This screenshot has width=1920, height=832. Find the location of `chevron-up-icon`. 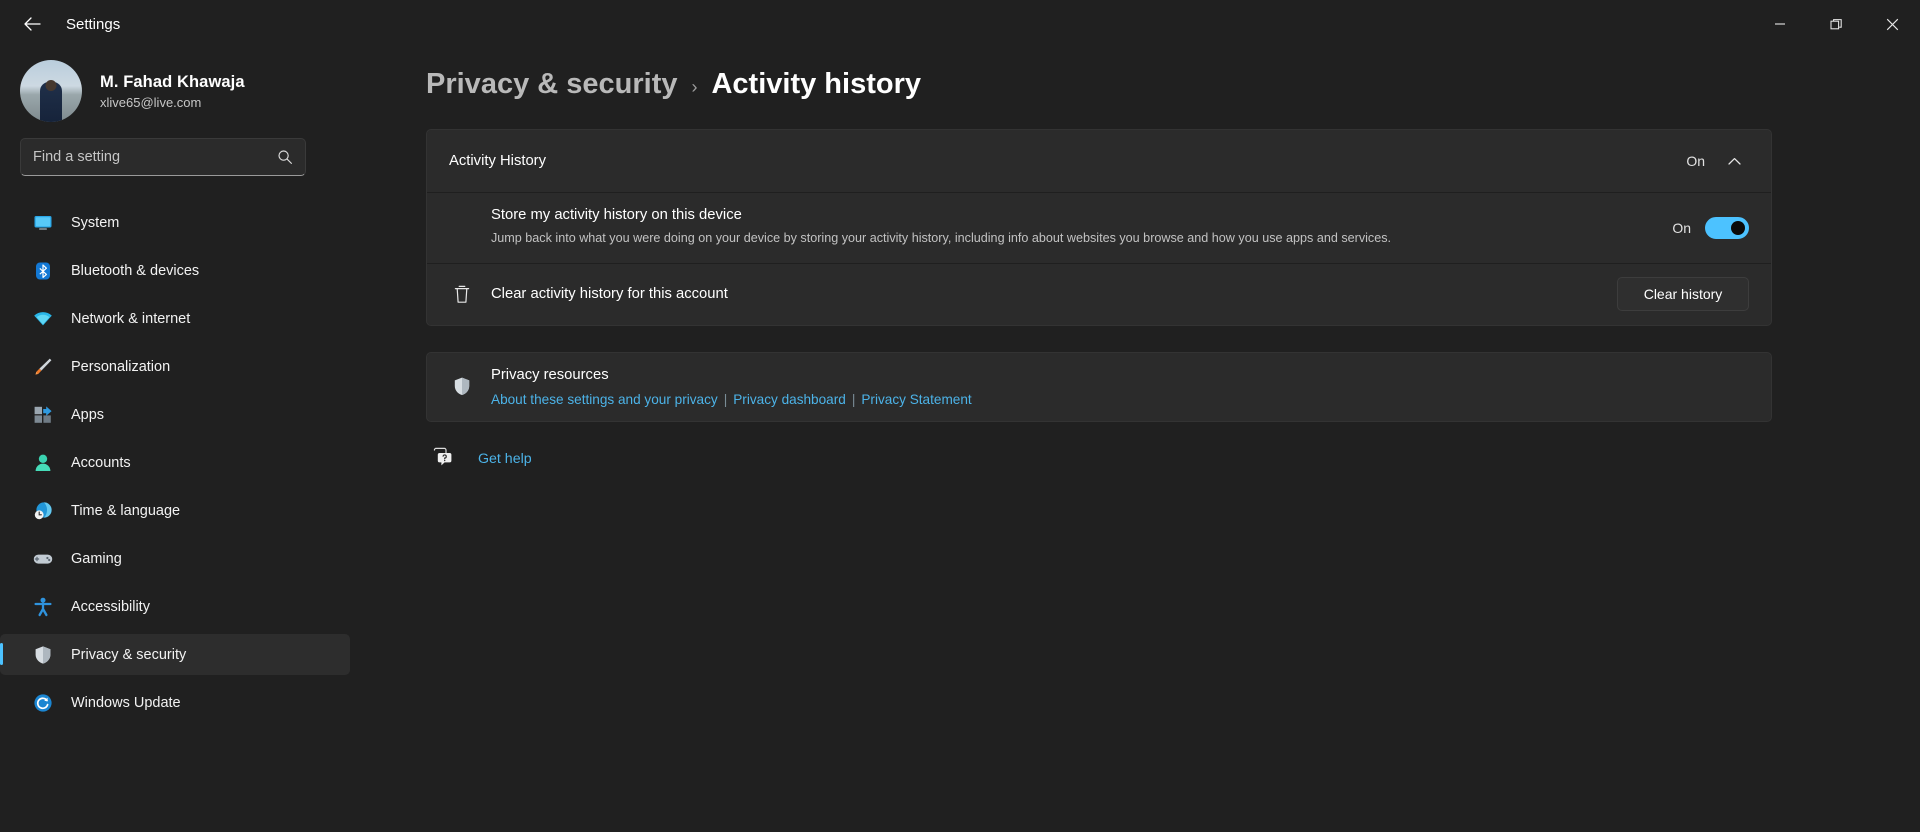

chevron-up-icon is located at coordinates (1734, 161).